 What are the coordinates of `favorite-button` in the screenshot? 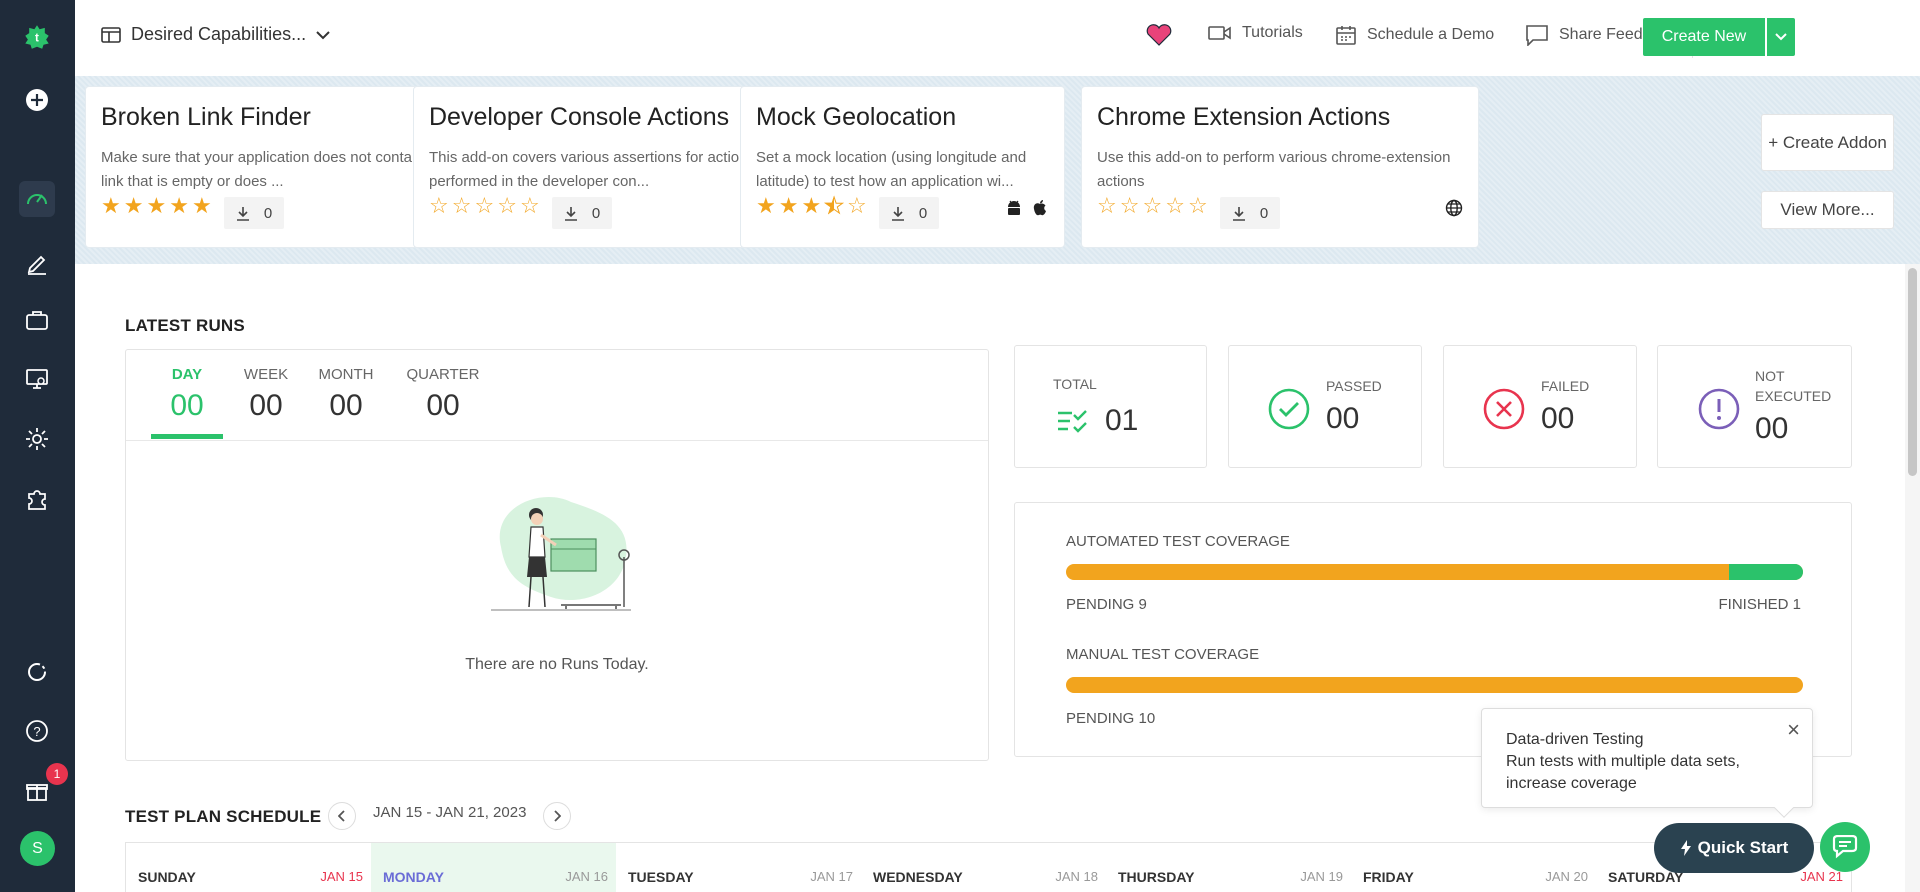 It's located at (1159, 35).